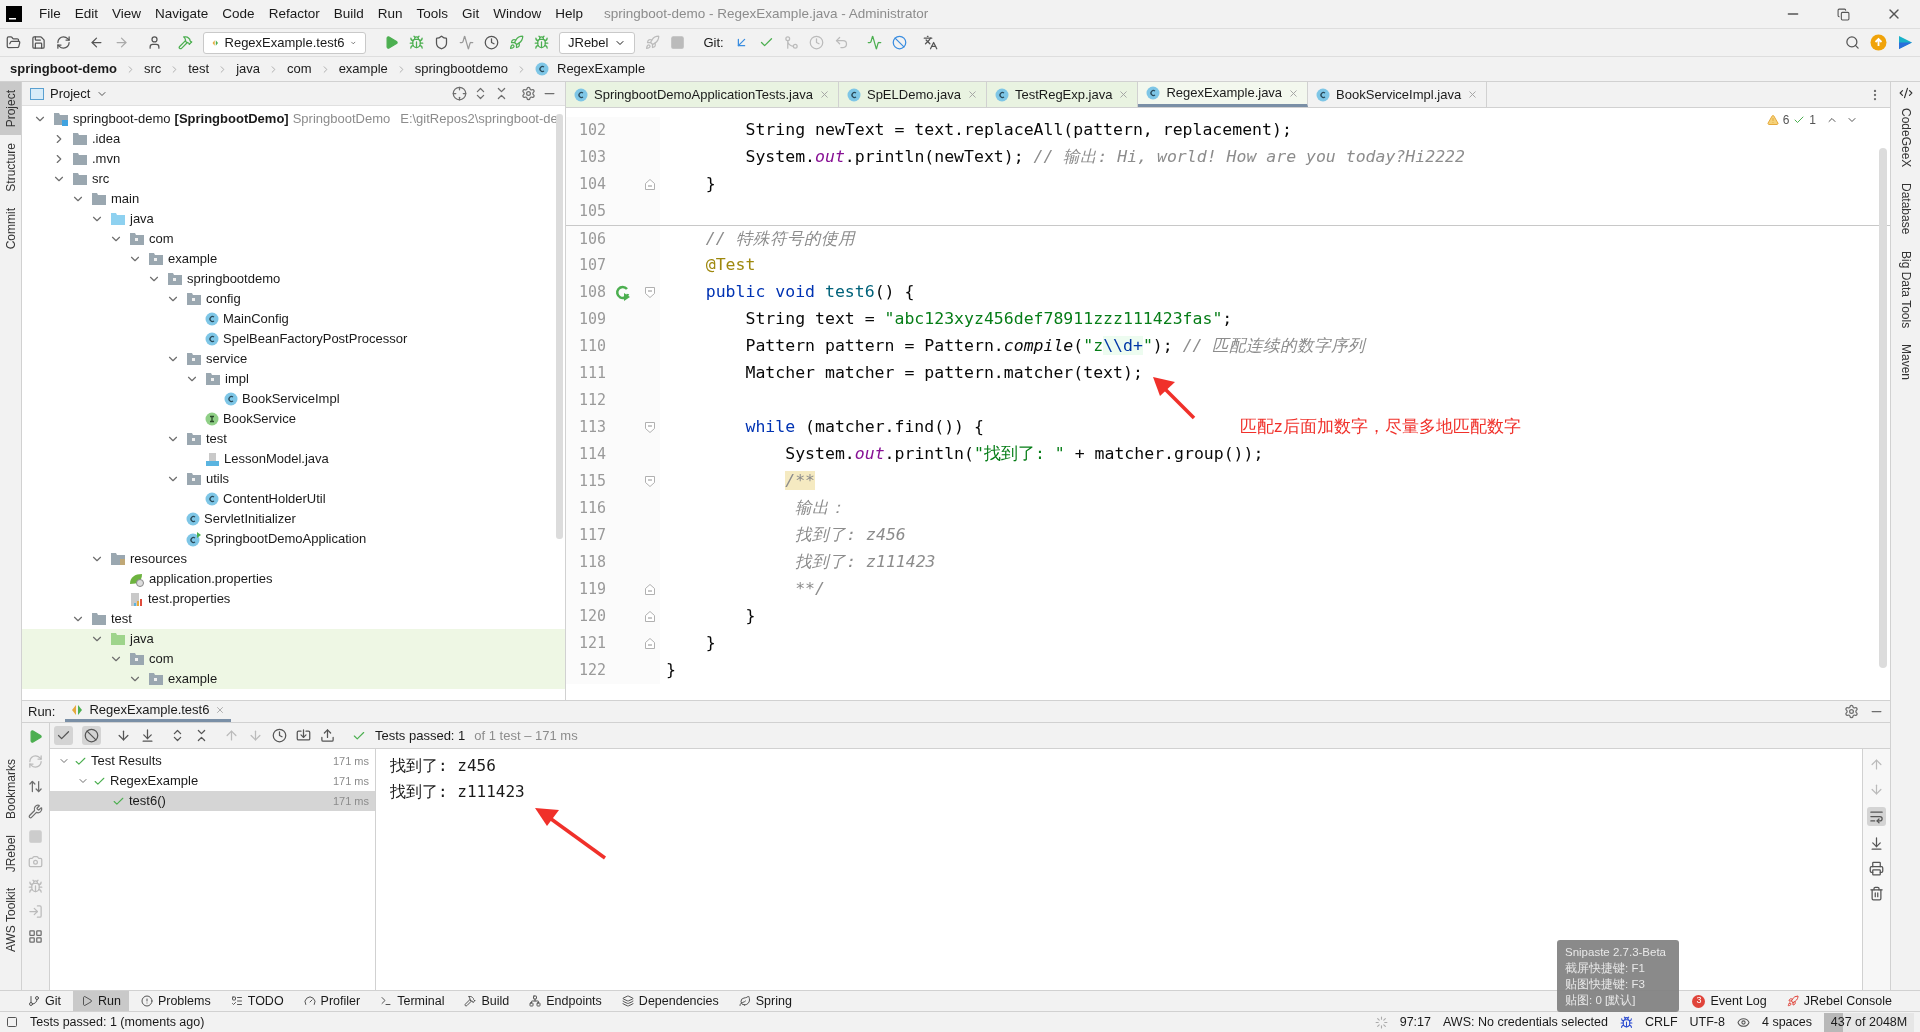  I want to click on tool-window-tab: Project, so click(10, 109).